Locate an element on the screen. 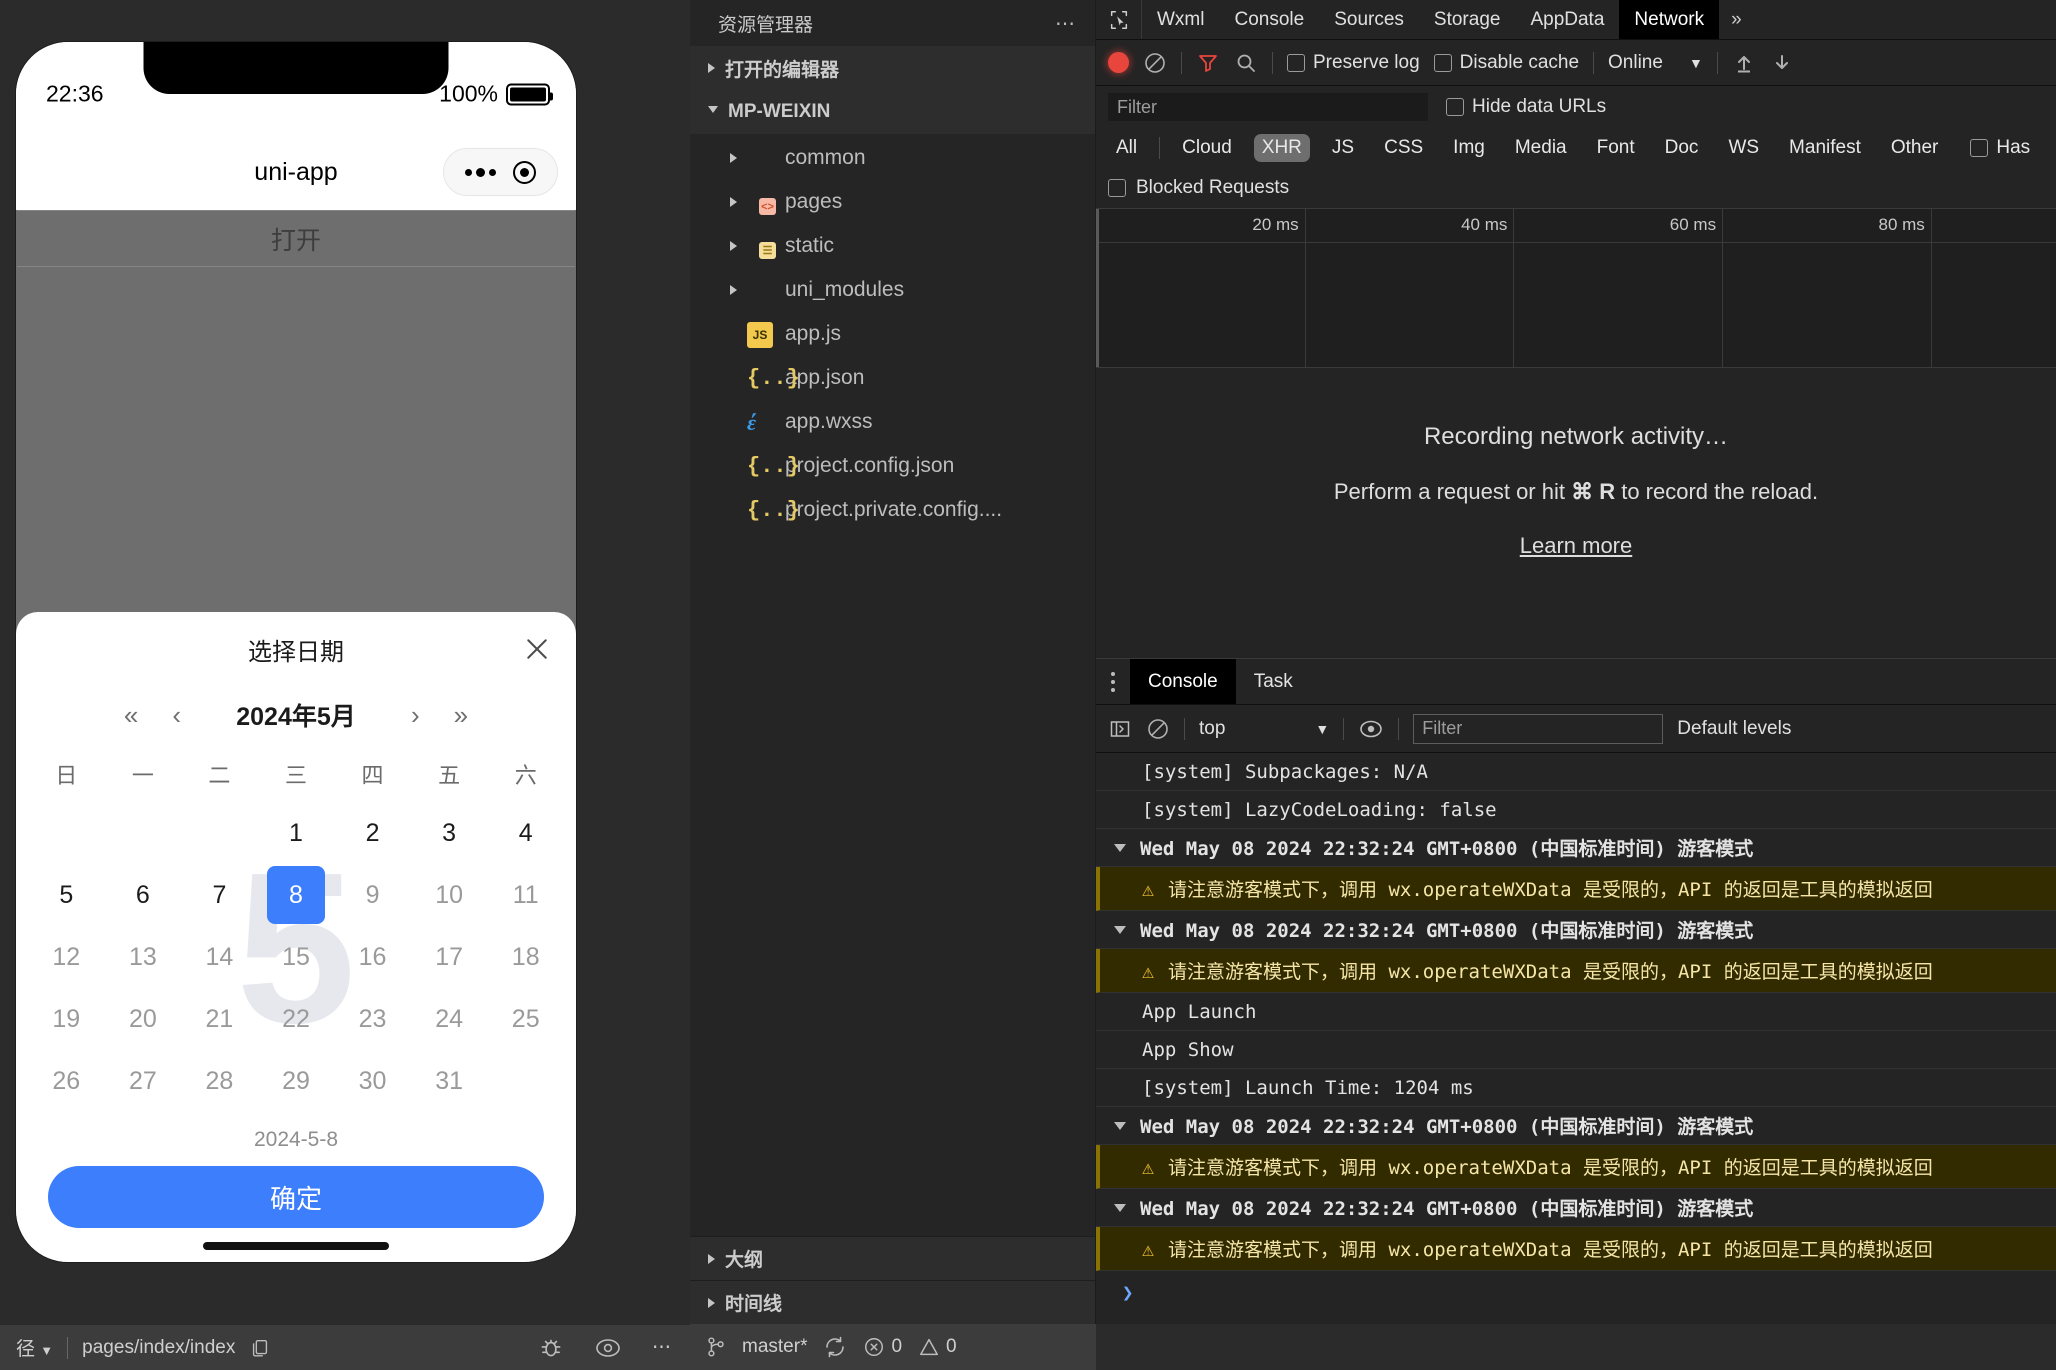 The height and width of the screenshot is (1370, 2056). tab-sources: Sources is located at coordinates (1369, 19).